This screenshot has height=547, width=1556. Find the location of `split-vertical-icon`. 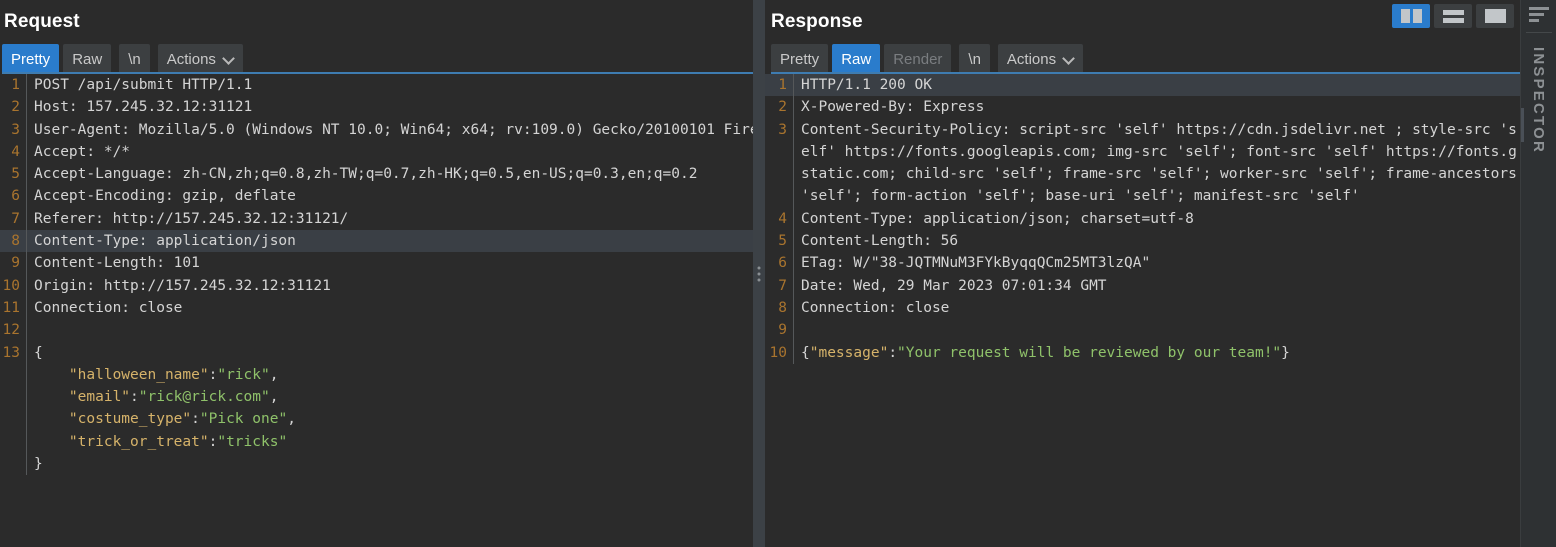

split-vertical-icon is located at coordinates (1411, 16).